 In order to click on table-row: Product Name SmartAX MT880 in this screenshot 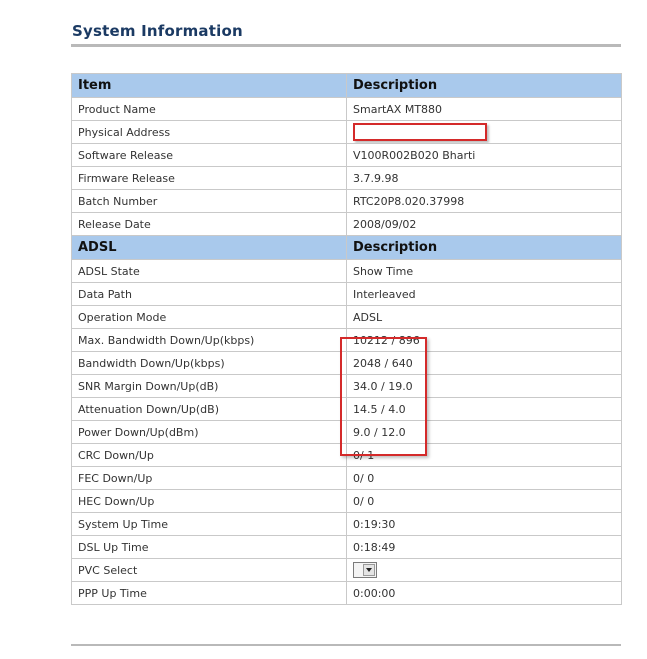, I will do `click(346, 109)`.